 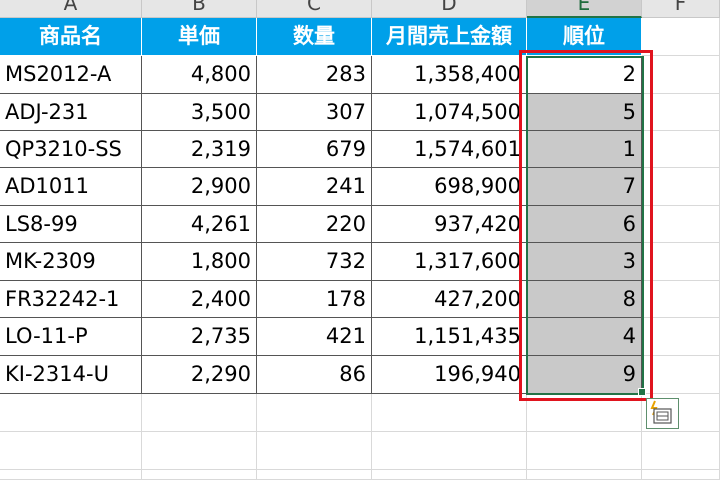 What do you see at coordinates (584, 299) in the screenshot?
I see `rank-cell: 8` at bounding box center [584, 299].